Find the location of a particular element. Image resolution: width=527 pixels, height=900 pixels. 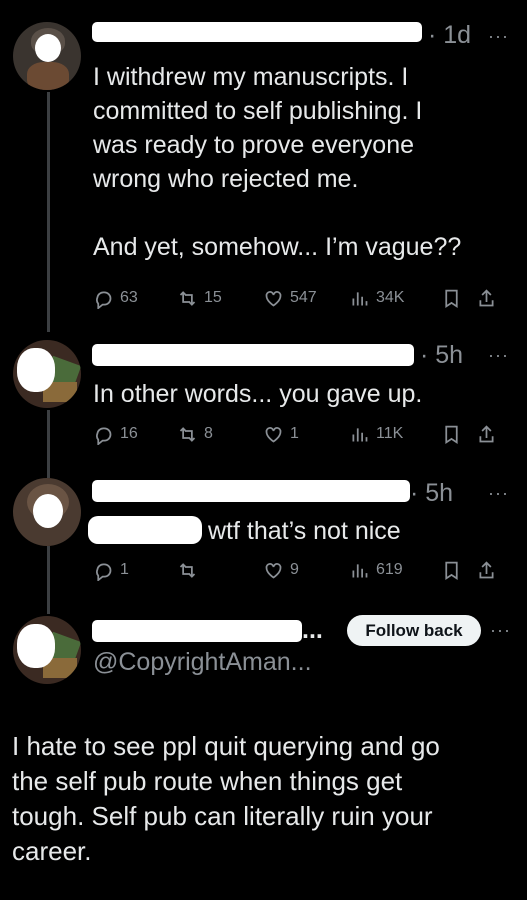

views-button: 619 is located at coordinates (395, 570).